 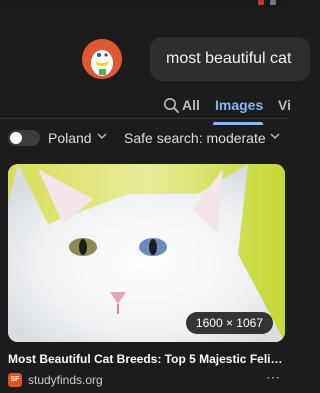 What do you see at coordinates (16, 138) in the screenshot?
I see `toggle-knob` at bounding box center [16, 138].